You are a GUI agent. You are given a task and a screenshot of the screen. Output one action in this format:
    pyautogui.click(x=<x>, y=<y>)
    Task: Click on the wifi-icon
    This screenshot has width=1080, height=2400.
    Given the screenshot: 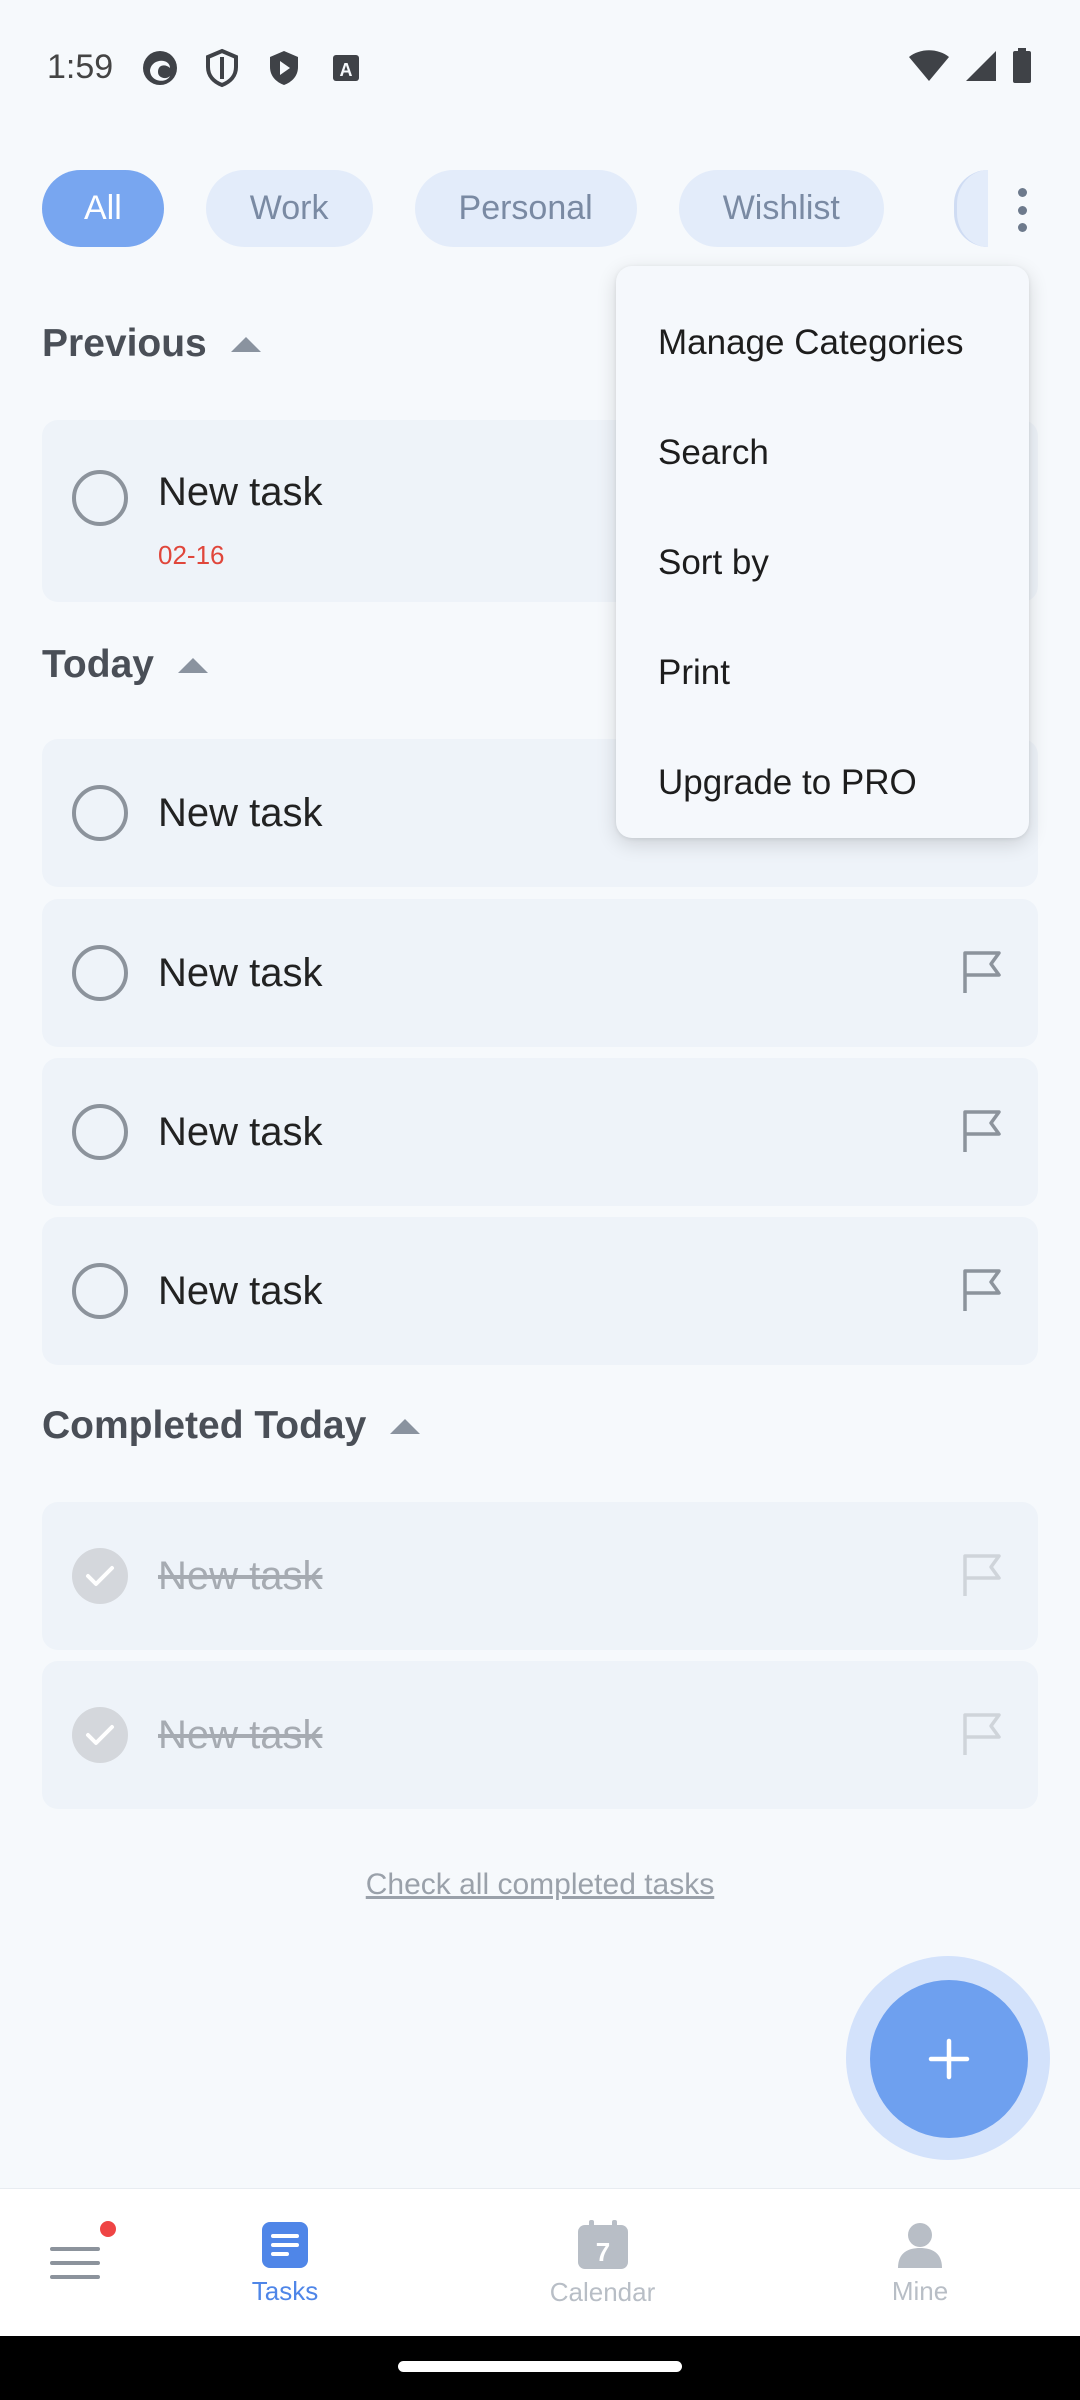 What is the action you would take?
    pyautogui.click(x=929, y=65)
    